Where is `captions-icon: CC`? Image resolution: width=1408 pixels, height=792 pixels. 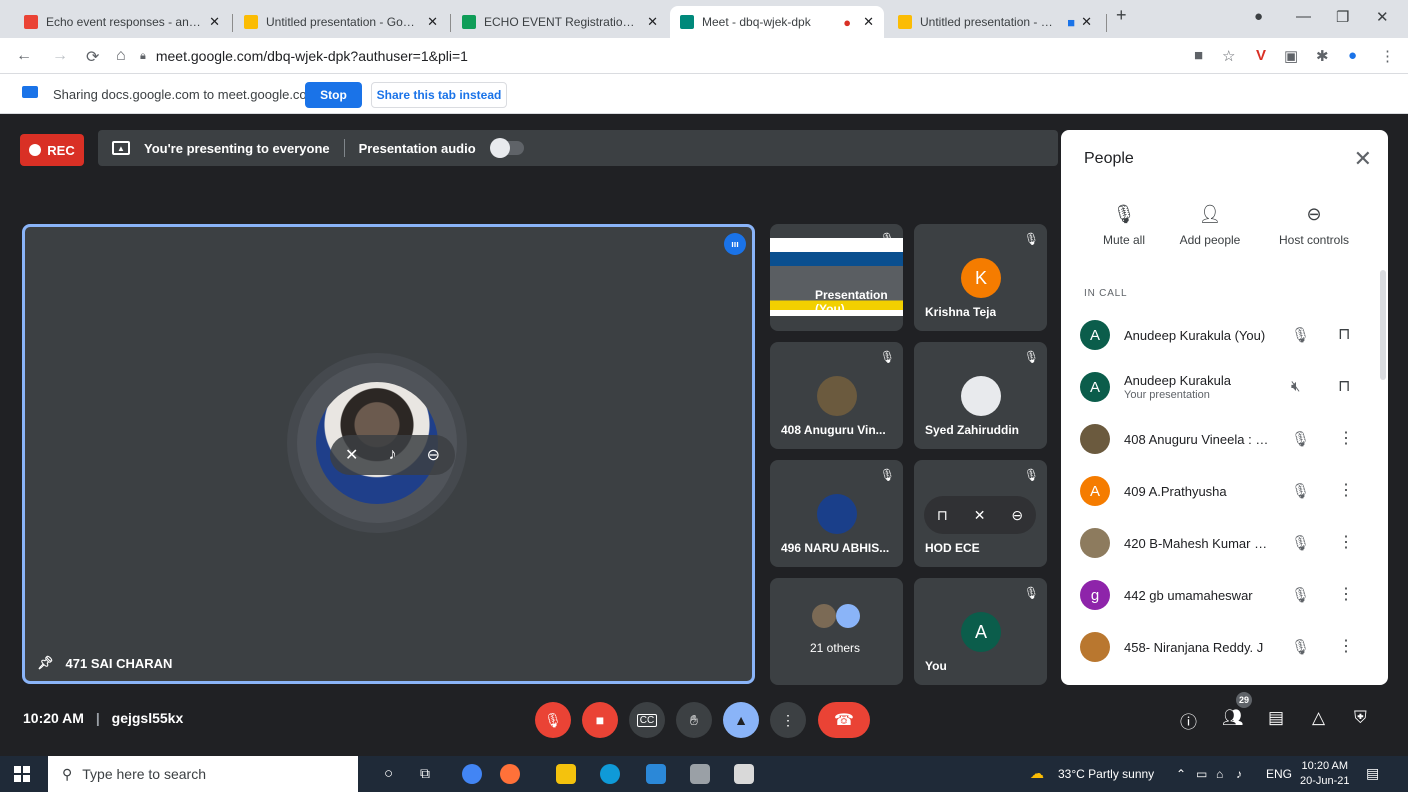
captions-icon: CC is located at coordinates (647, 720).